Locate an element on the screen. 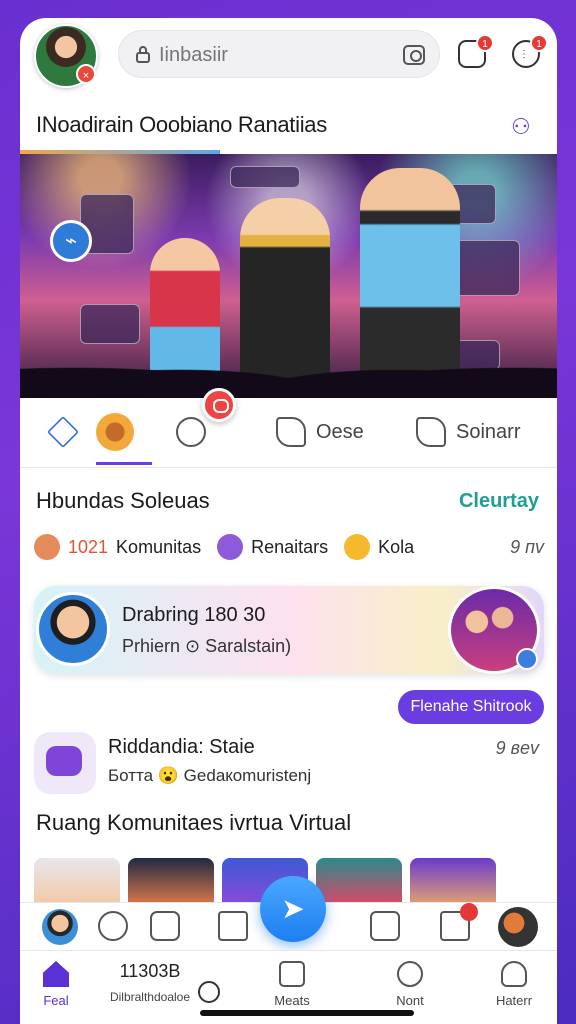 The width and height of the screenshot is (576, 1024). home-indicator is located at coordinates (307, 1013).